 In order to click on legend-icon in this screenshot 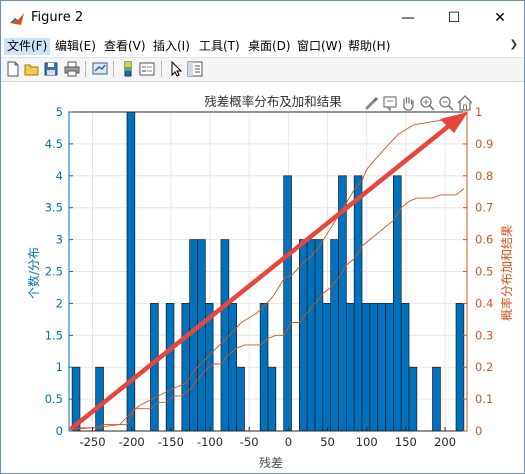, I will do `click(147, 69)`.